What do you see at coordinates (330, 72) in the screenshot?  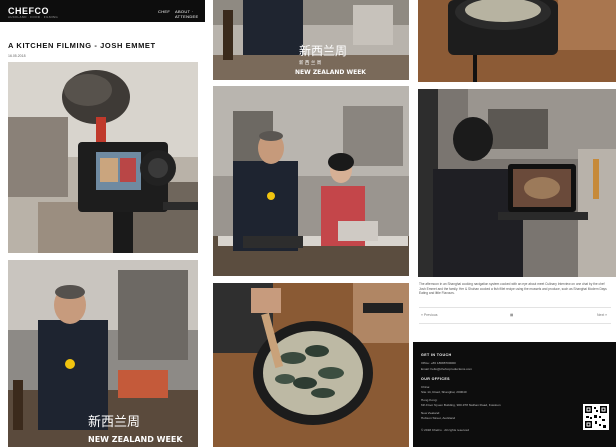 I see `photo-brand-en-2: NEW ZEALAND WEEK` at bounding box center [330, 72].